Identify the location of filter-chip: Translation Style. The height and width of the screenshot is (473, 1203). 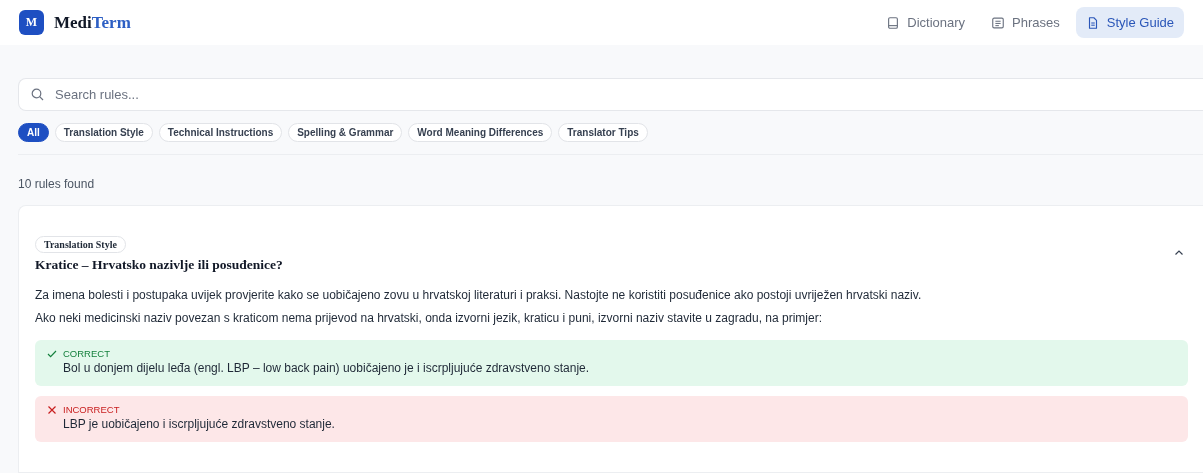
(103, 132).